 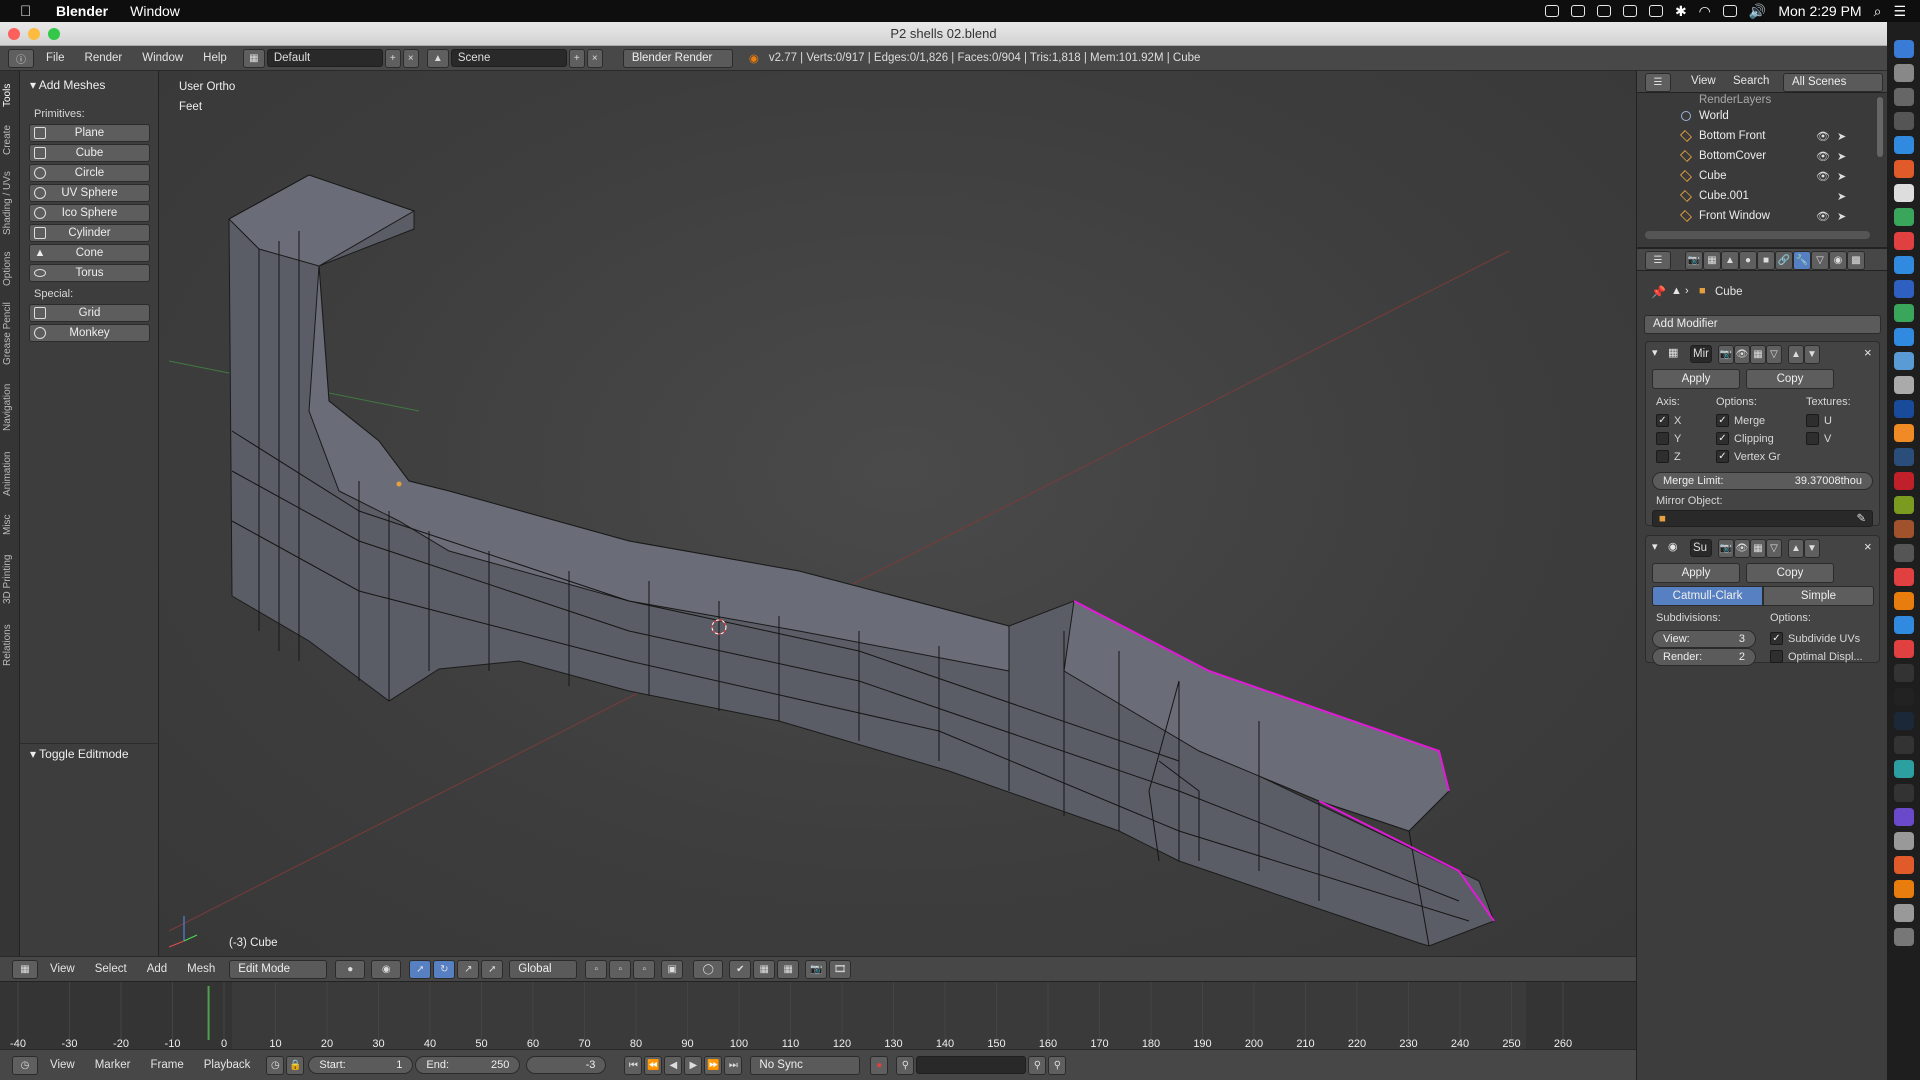 What do you see at coordinates (1694, 260) in the screenshot?
I see `render-tab-icon: 📷` at bounding box center [1694, 260].